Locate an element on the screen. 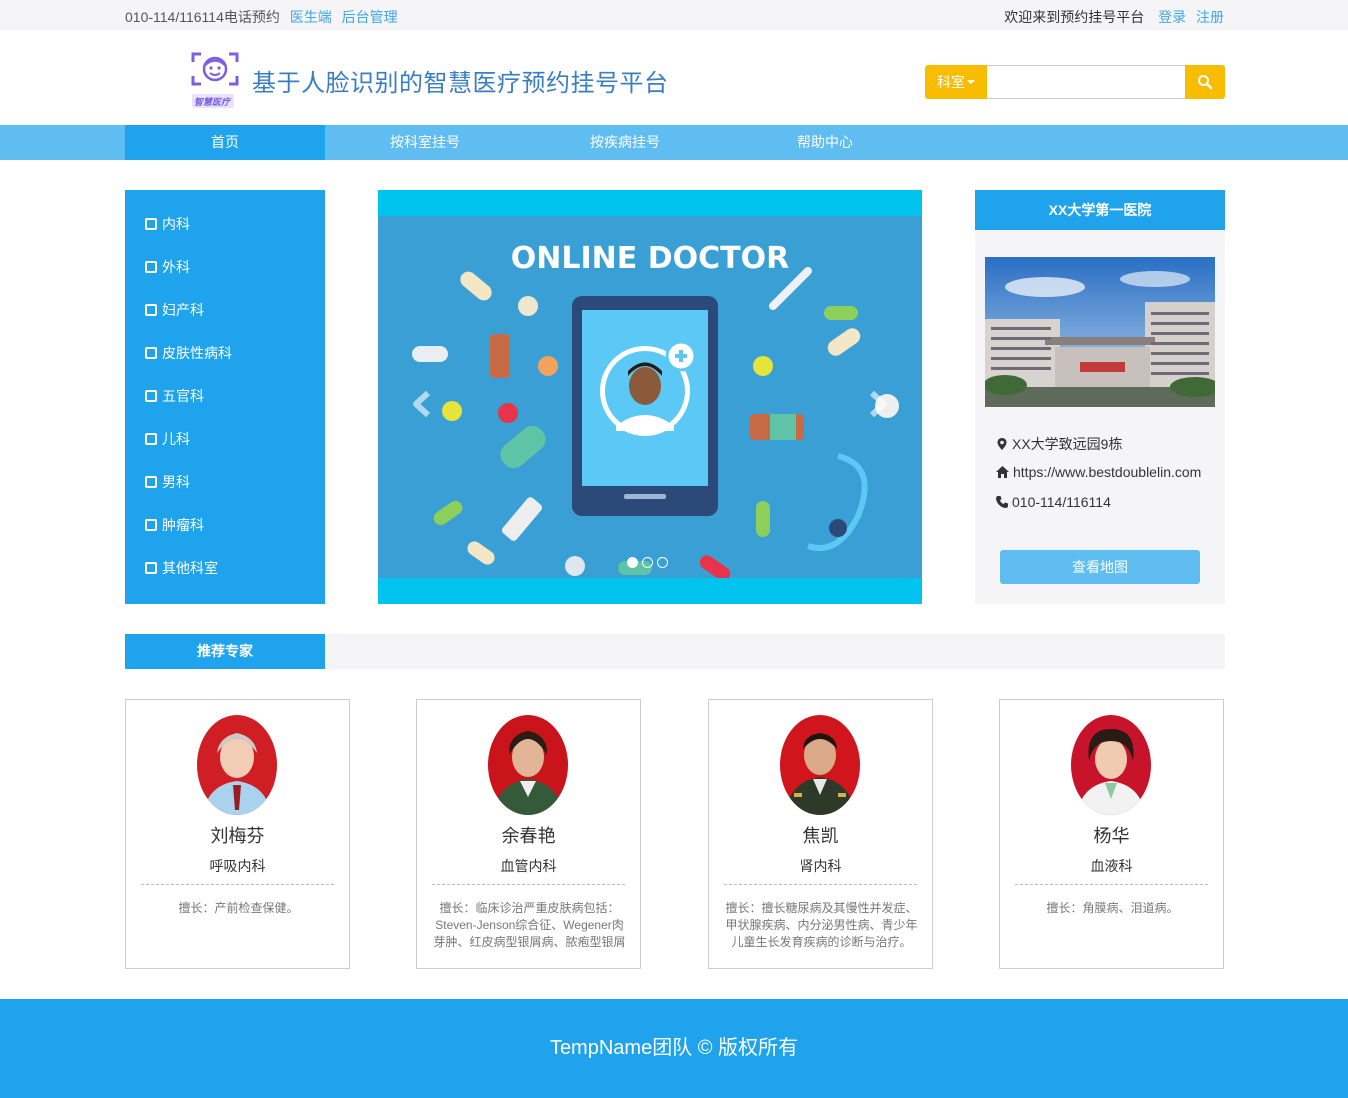  expert-name: 余春艳 is located at coordinates (528, 836).